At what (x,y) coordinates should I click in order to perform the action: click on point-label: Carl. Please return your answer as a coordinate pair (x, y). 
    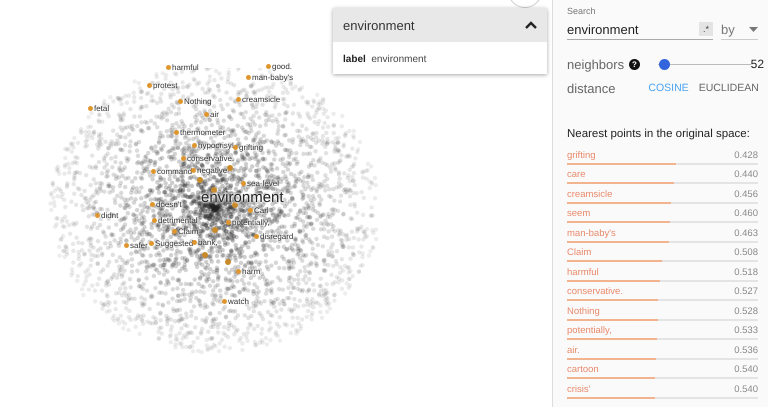
    Looking at the image, I should click on (258, 211).